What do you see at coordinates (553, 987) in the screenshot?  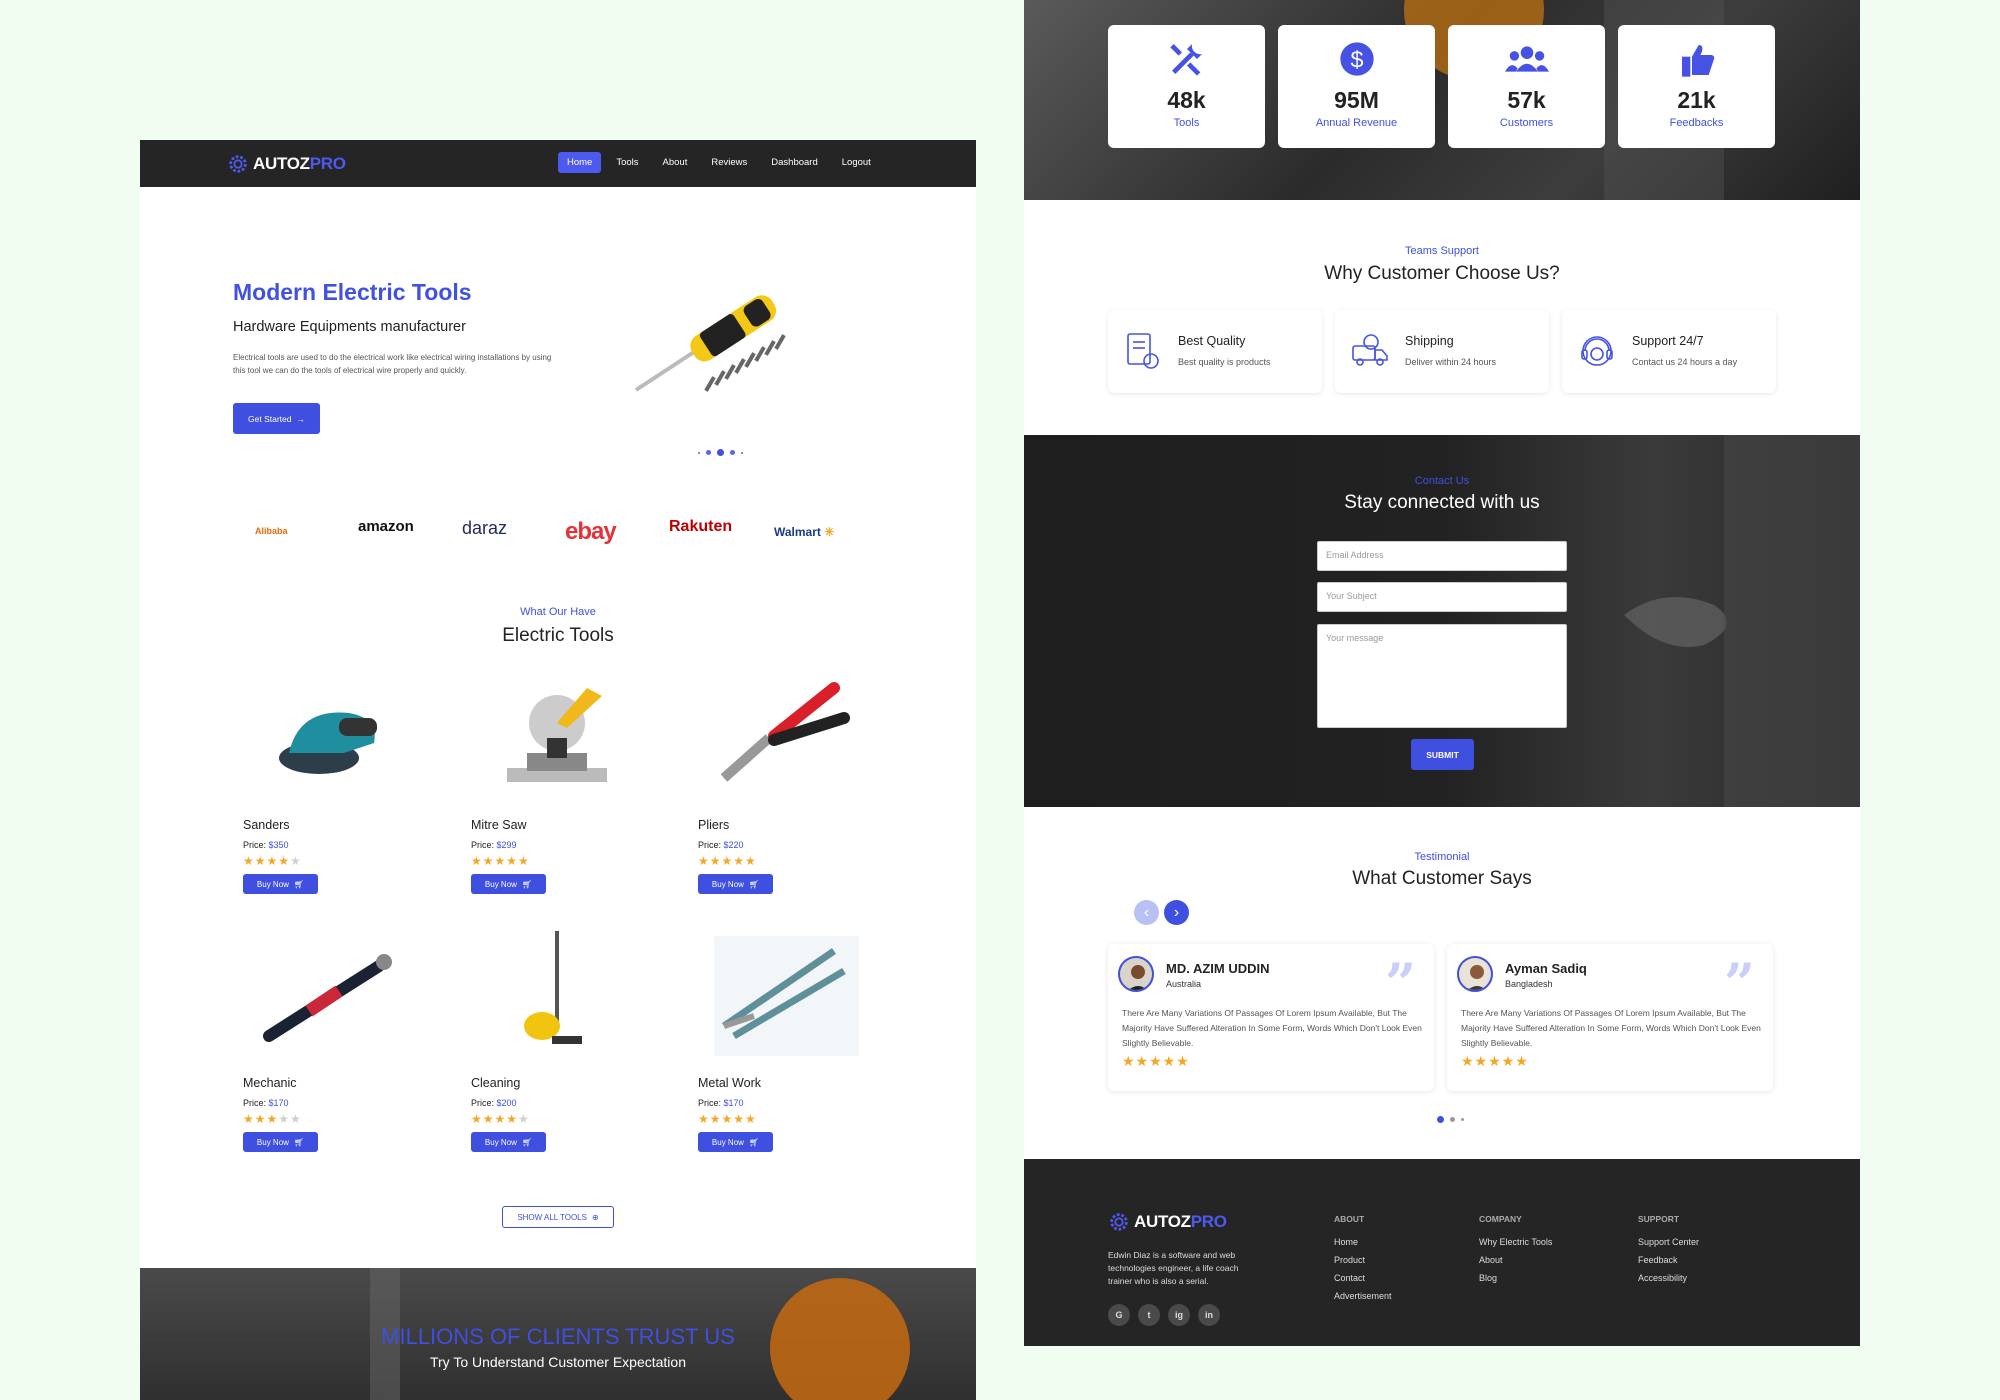 I see `steam-cleaner-image` at bounding box center [553, 987].